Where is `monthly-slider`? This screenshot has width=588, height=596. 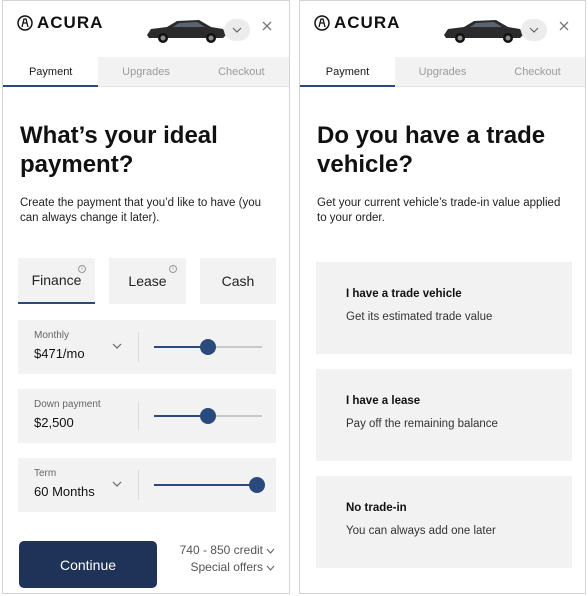 monthly-slider is located at coordinates (208, 347).